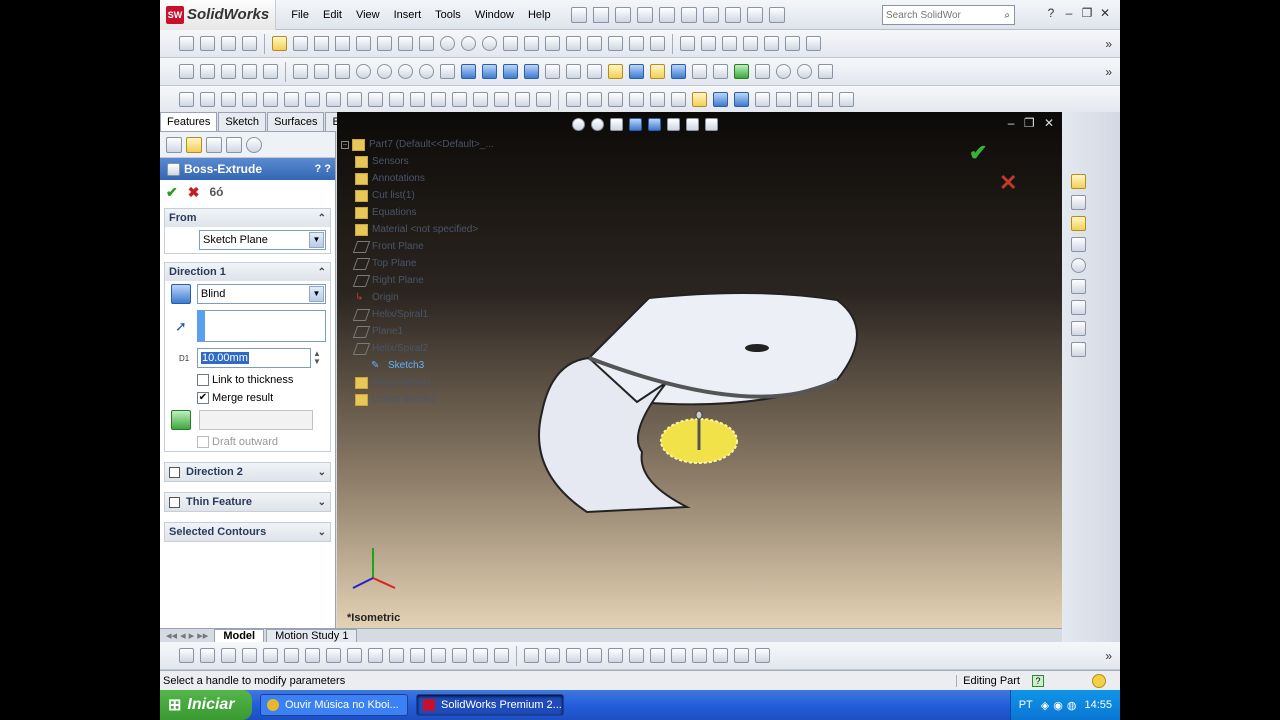 This screenshot has width=1280, height=720. What do you see at coordinates (239, 635) in the screenshot?
I see `tab-model: Model` at bounding box center [239, 635].